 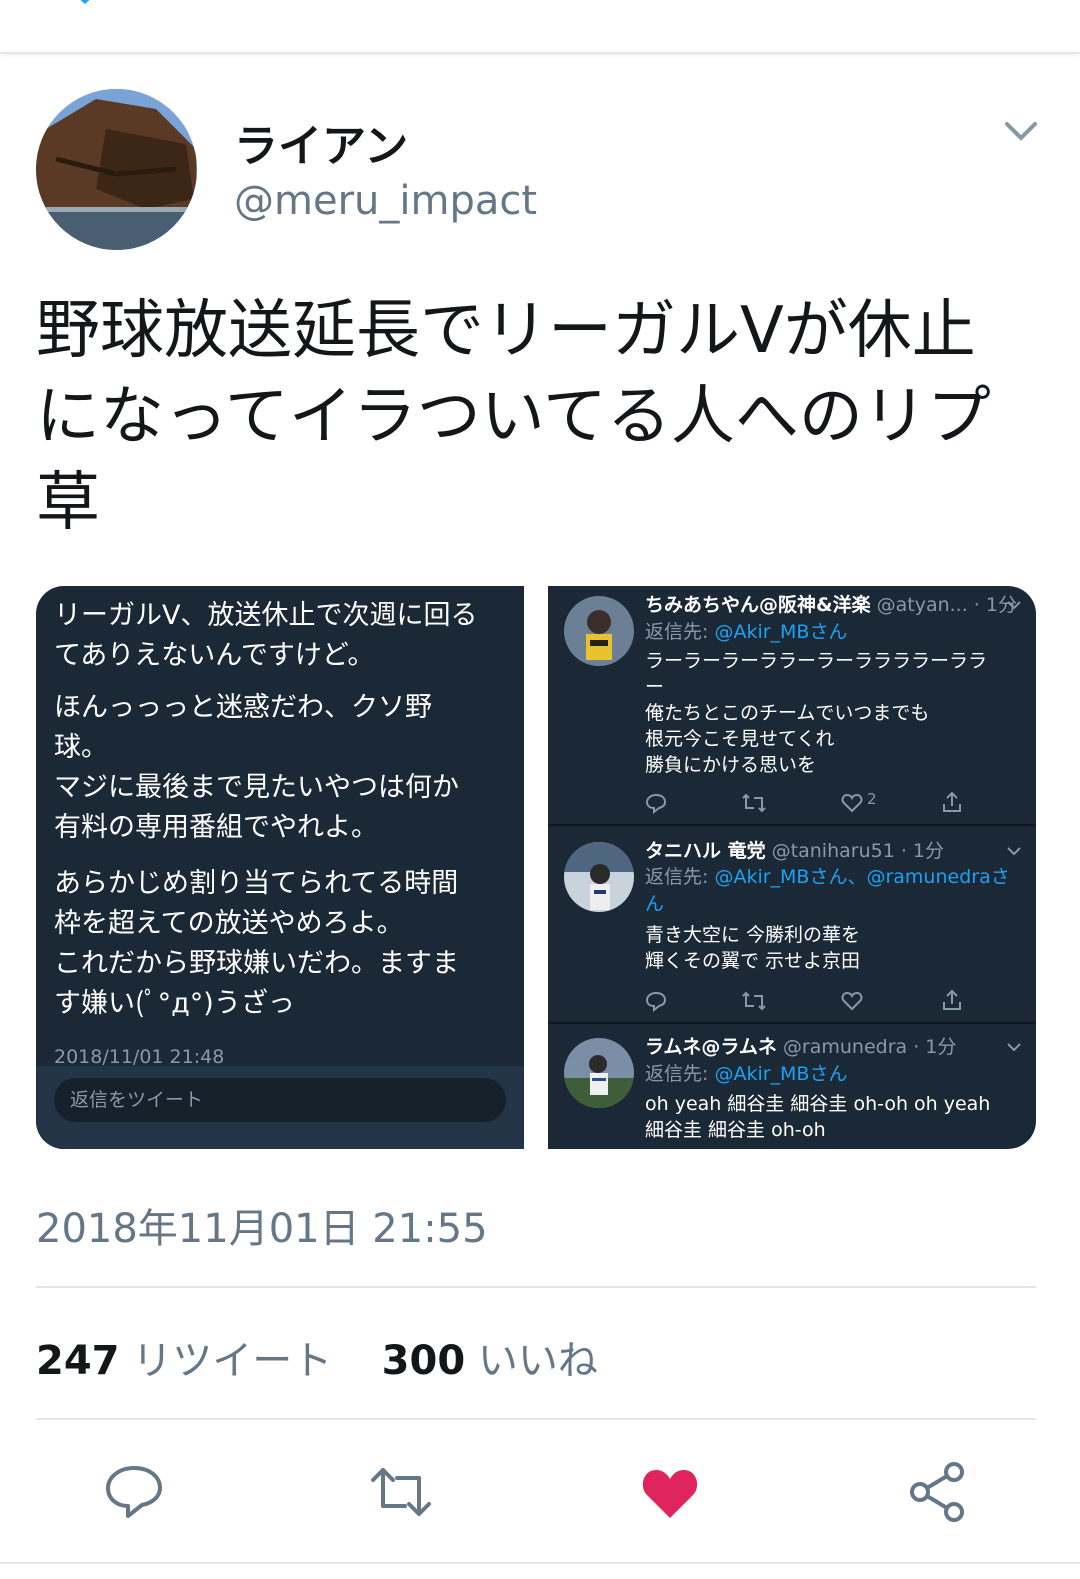 I want to click on quoted-line: ほんっっっと迷惑だわ、クソ野, so click(x=243, y=707).